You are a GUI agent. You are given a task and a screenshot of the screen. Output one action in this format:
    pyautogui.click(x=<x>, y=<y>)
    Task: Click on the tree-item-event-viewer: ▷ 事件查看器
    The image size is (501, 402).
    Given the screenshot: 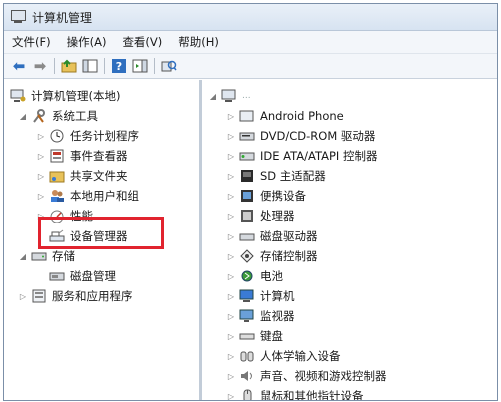 What is the action you would take?
    pyautogui.click(x=82, y=156)
    